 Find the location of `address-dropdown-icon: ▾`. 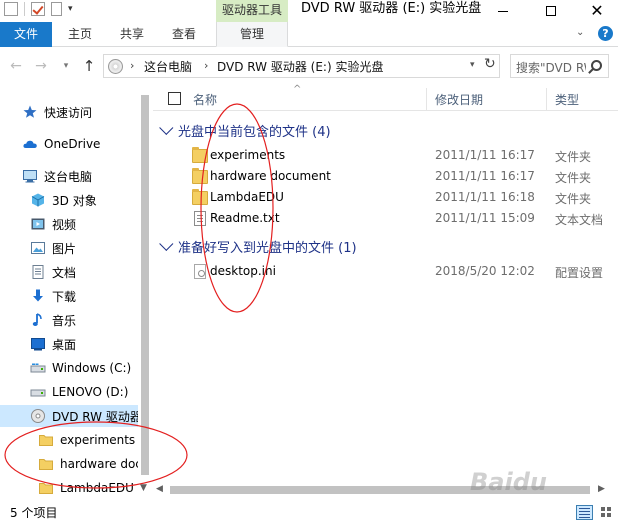

address-dropdown-icon: ▾ is located at coordinates (472, 65).